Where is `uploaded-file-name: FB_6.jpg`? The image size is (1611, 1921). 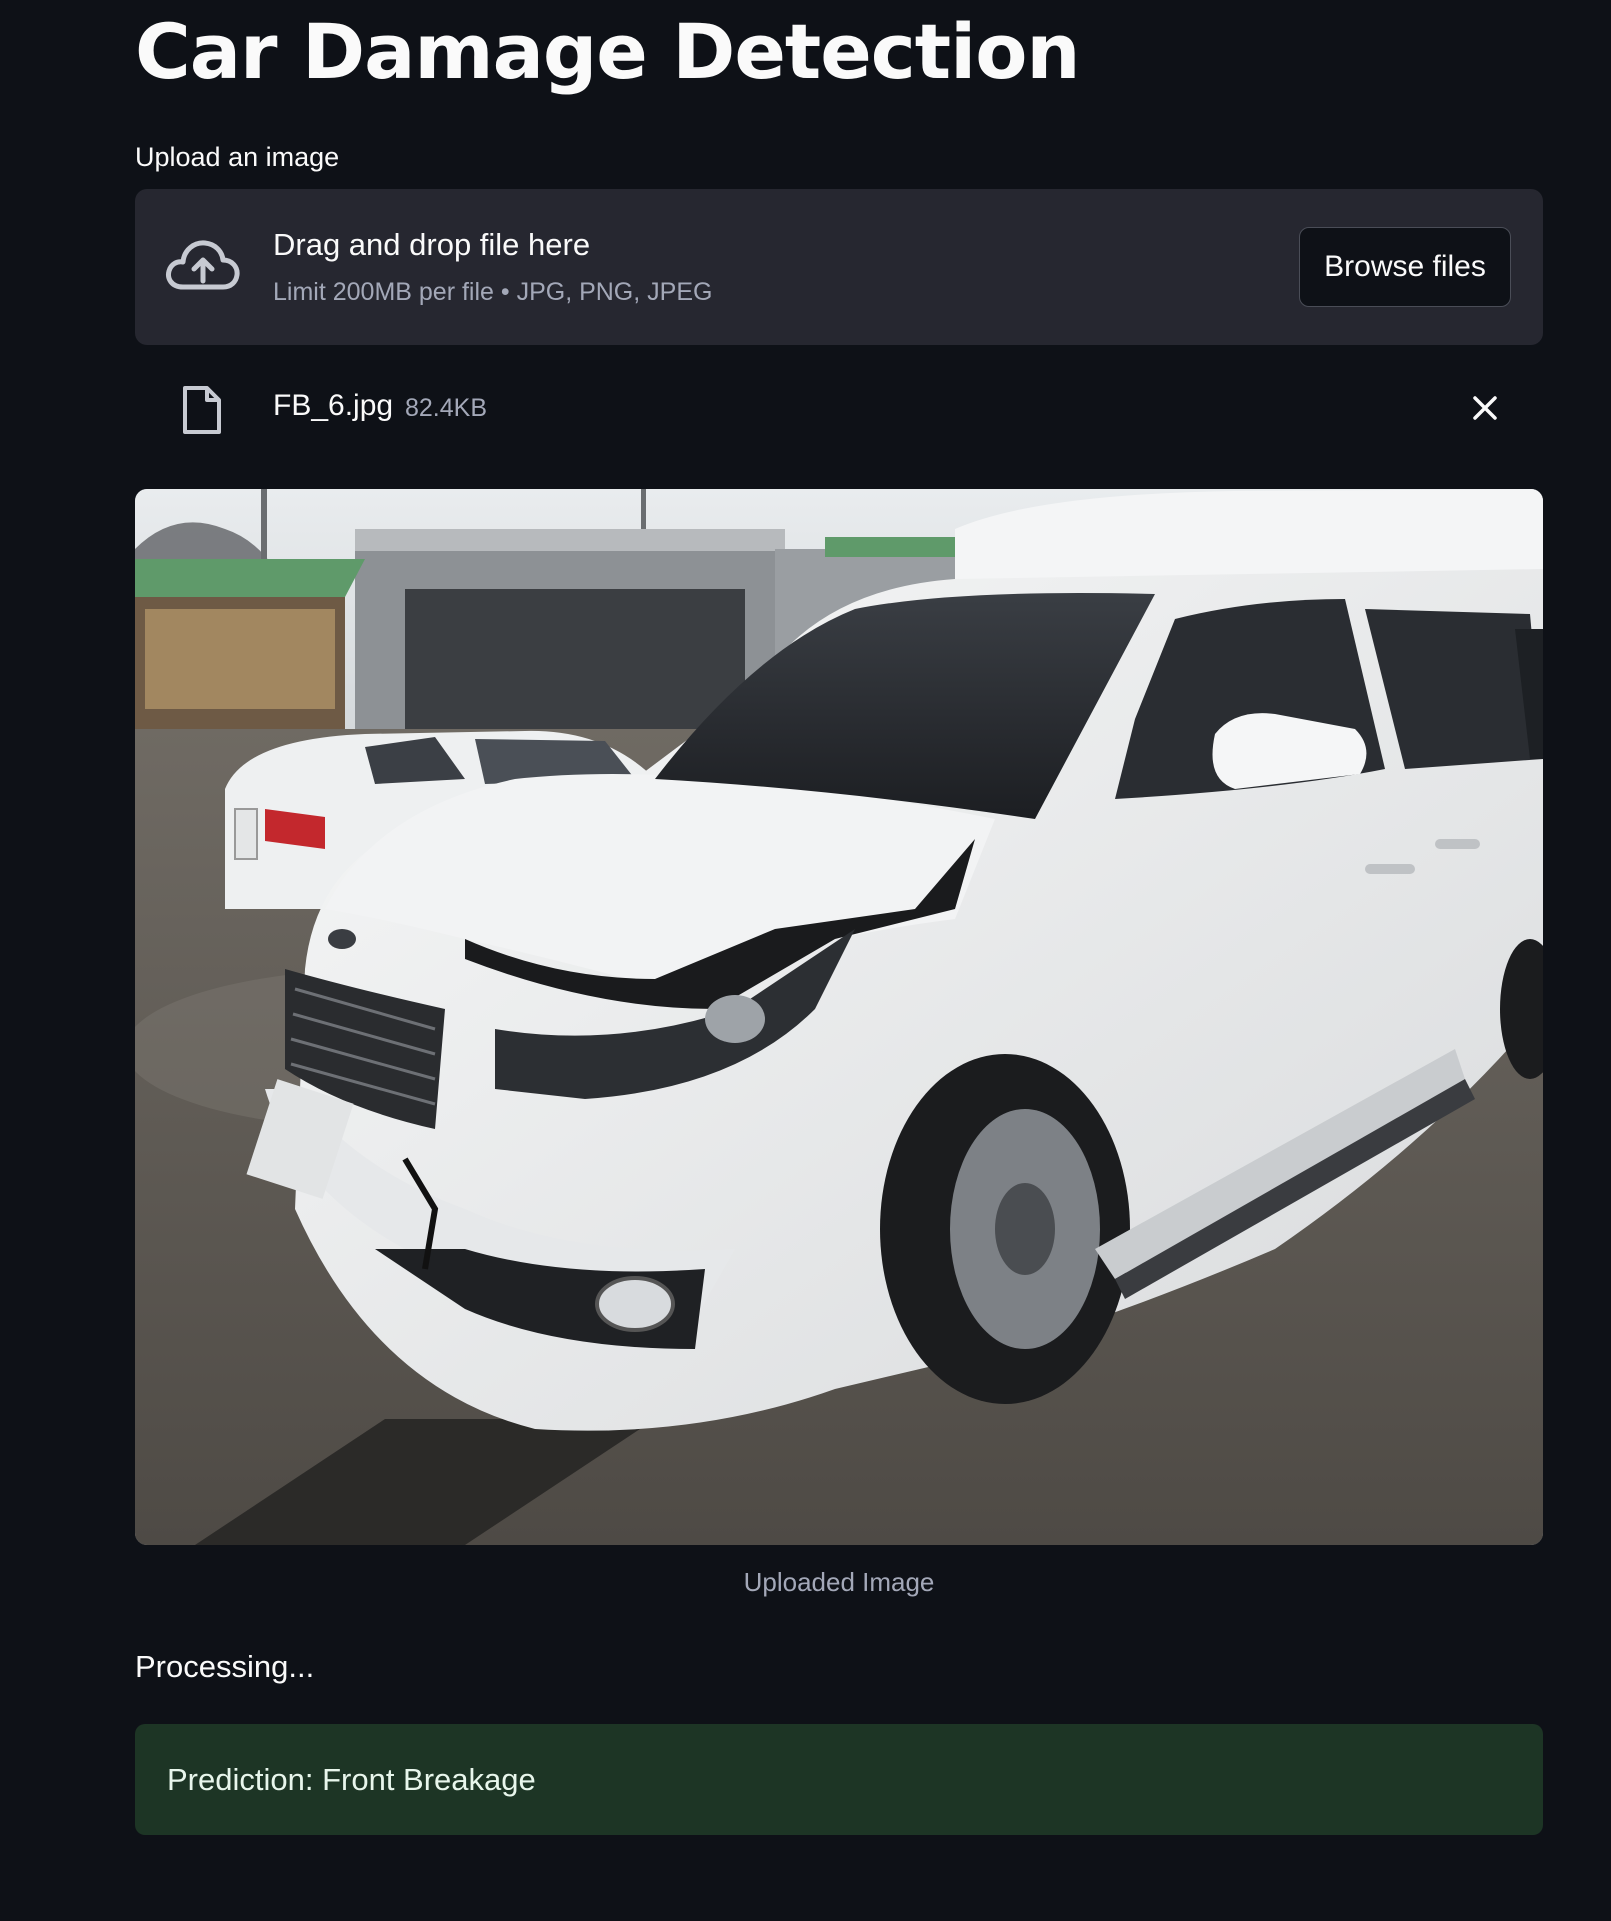 uploaded-file-name: FB_6.jpg is located at coordinates (333, 405).